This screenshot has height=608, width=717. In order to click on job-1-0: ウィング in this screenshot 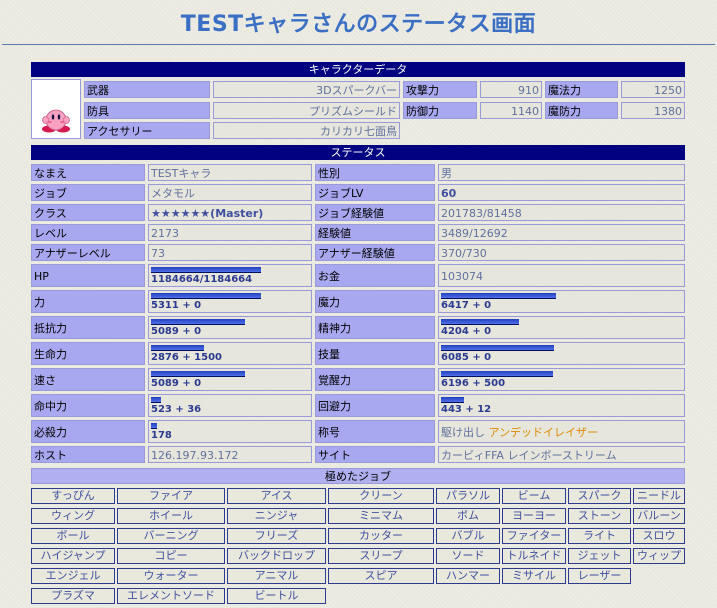, I will do `click(73, 516)`.